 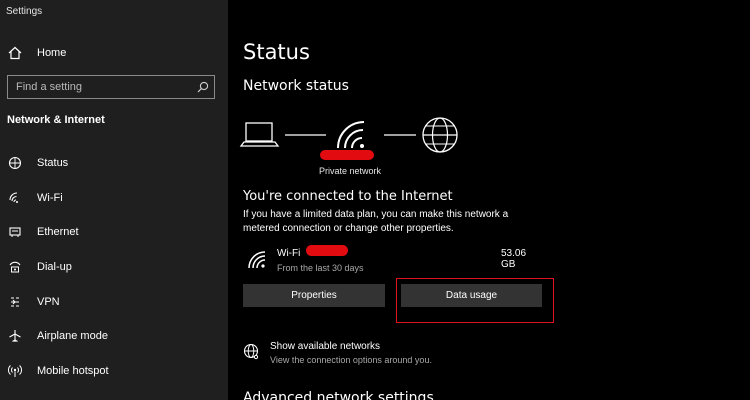 I want to click on highlight-box, so click(x=475, y=300).